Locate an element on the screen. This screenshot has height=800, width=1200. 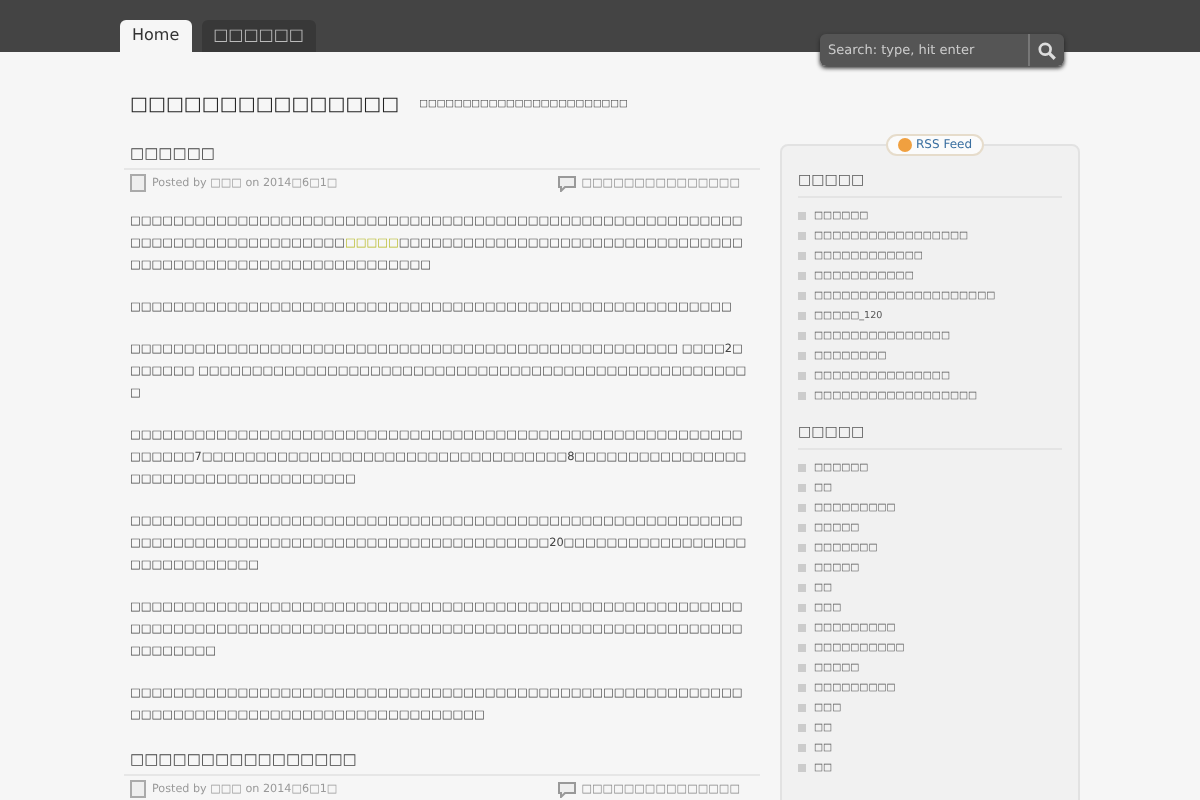
site-title: □□□□□□□□□□□□□□□ is located at coordinates (265, 104).